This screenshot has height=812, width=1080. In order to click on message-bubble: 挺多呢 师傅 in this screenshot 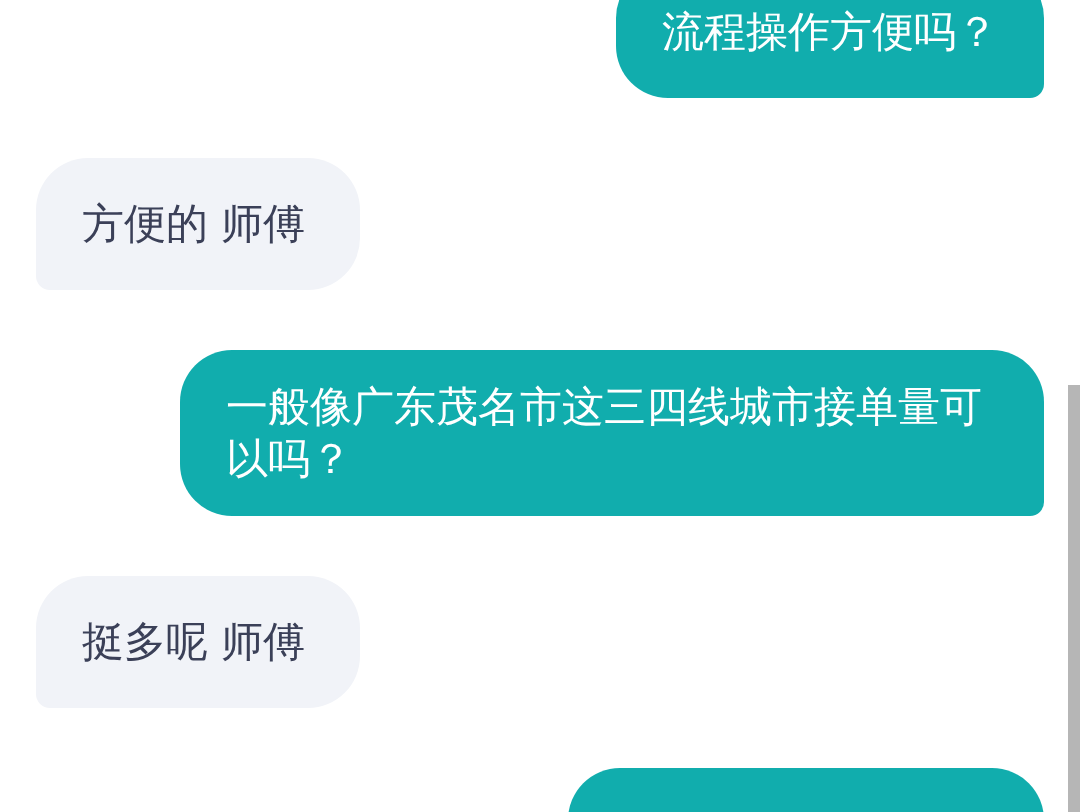, I will do `click(198, 642)`.